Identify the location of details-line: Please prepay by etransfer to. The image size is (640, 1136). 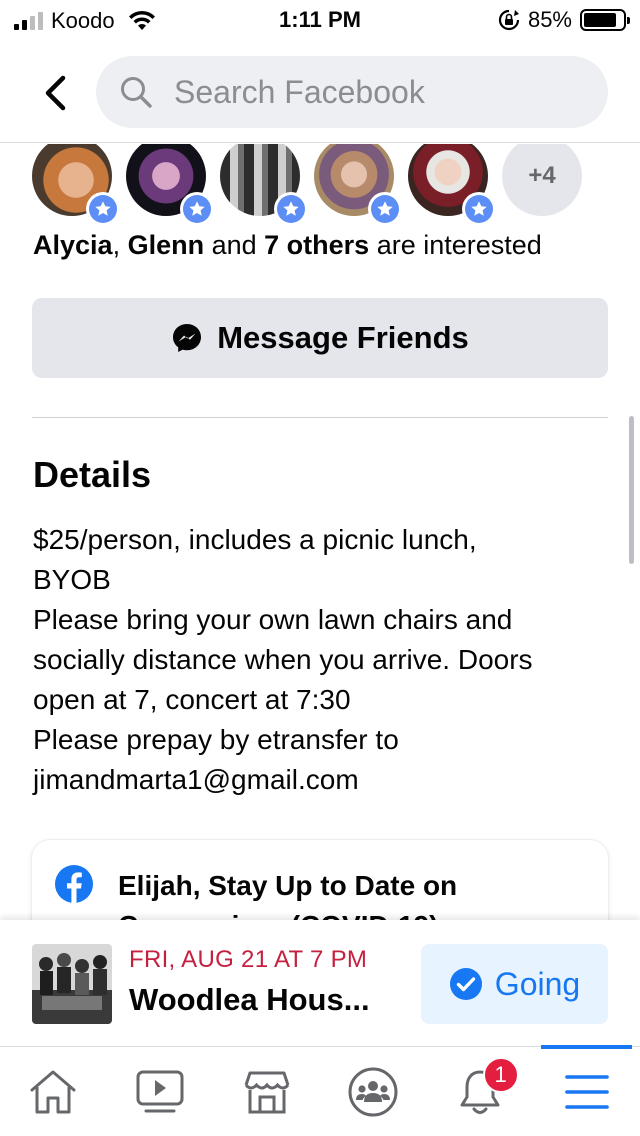
(216, 739).